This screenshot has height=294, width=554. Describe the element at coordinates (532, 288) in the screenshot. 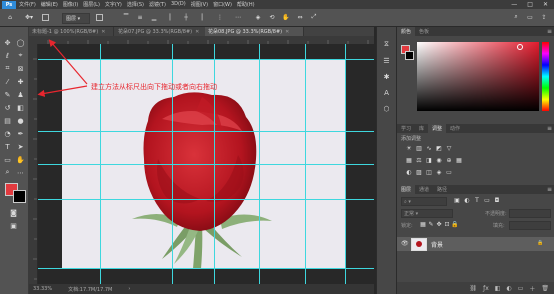

I see `new-layer-icon: ＋` at that location.